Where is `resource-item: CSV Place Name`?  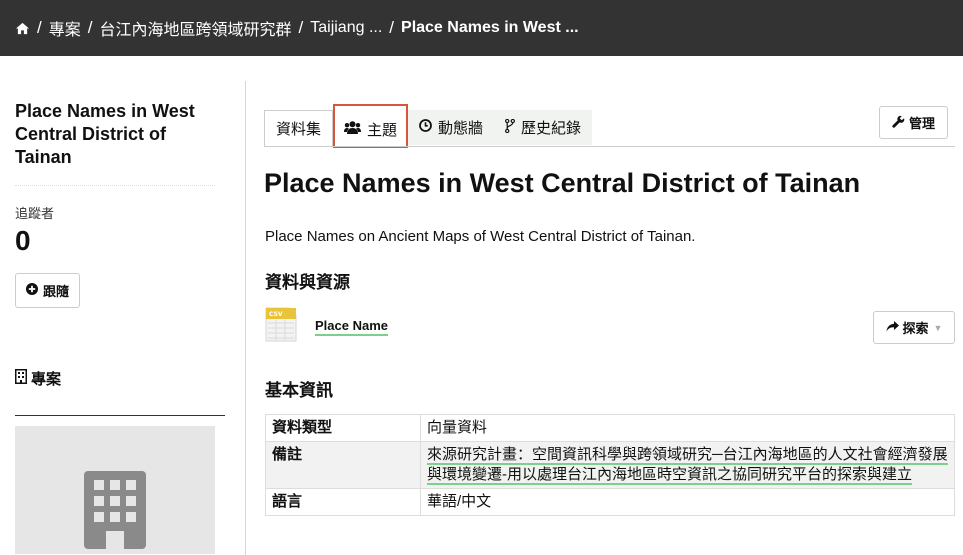
resource-item: CSV Place Name is located at coordinates (326, 327).